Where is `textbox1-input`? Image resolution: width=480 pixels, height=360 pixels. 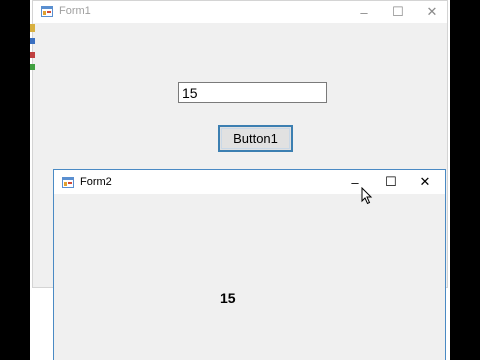 textbox1-input is located at coordinates (252, 92).